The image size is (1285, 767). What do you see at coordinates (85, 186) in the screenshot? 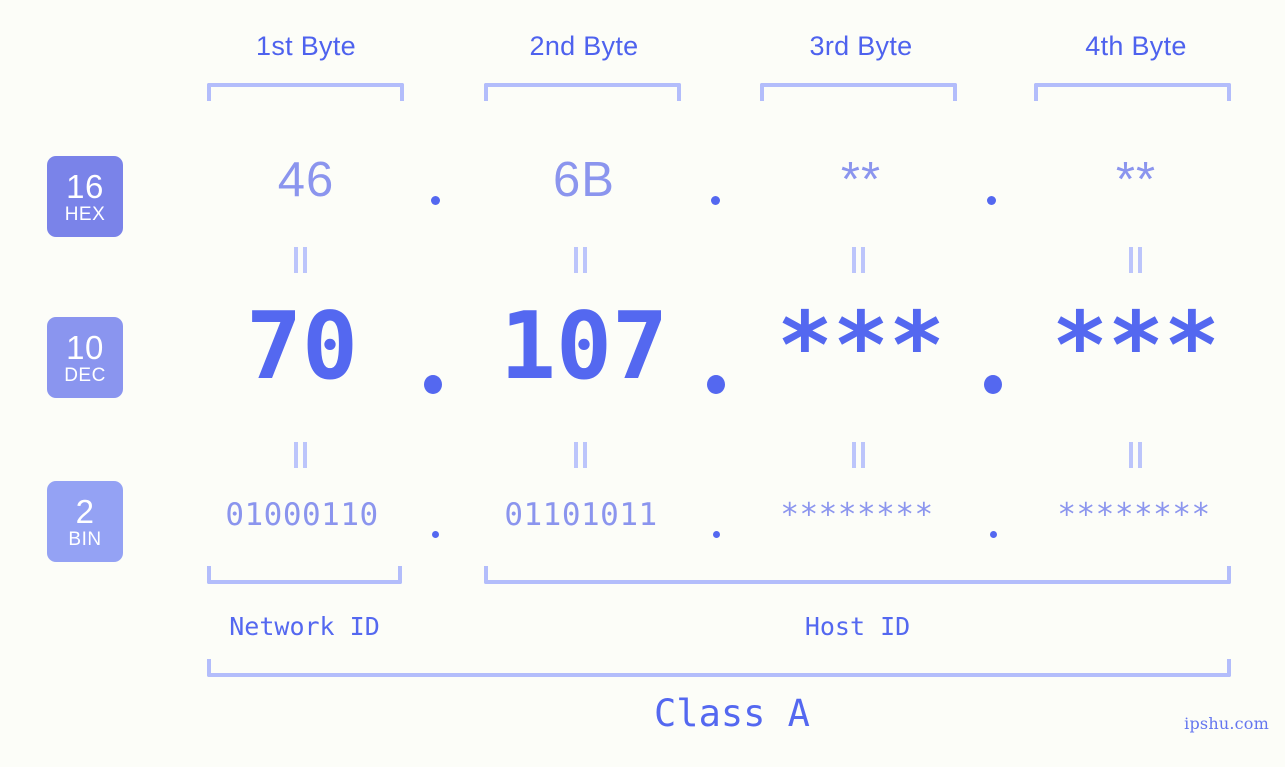
I see `radix-badge-hex-number: 16` at bounding box center [85, 186].